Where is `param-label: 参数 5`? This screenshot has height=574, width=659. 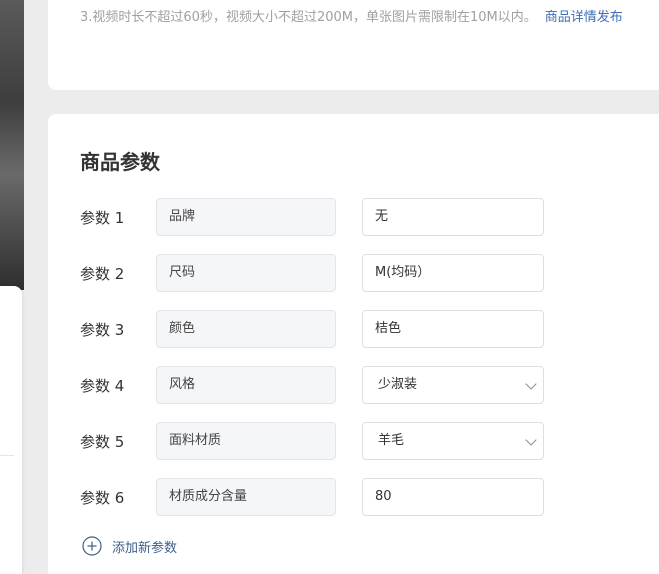 param-label: 参数 5 is located at coordinates (102, 442).